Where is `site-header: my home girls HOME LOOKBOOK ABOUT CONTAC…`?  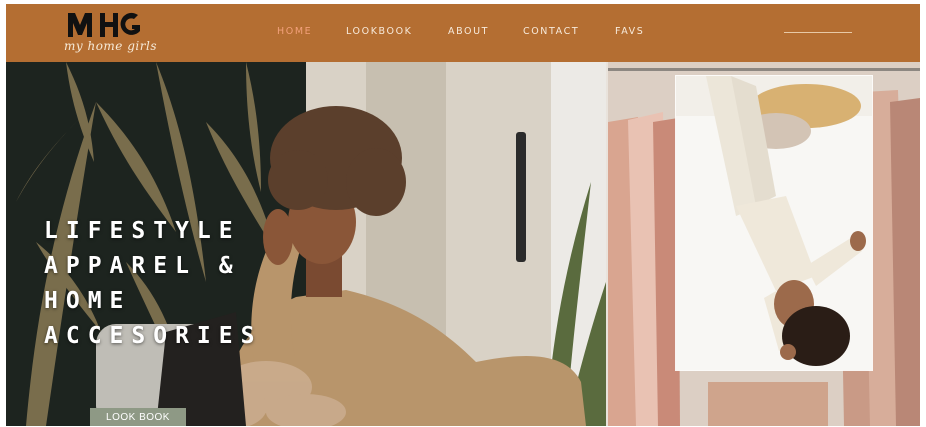
site-header: my home girls HOME LOOKBOOK ABOUT CONTAC… is located at coordinates (463, 33).